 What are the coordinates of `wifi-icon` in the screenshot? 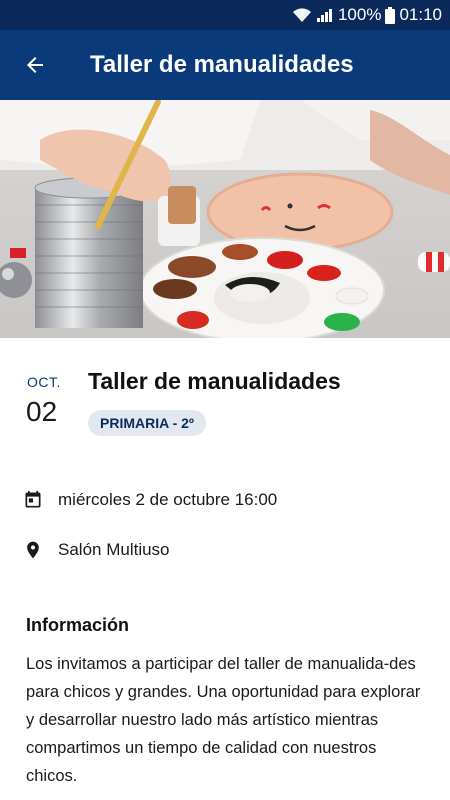 It's located at (302, 15).